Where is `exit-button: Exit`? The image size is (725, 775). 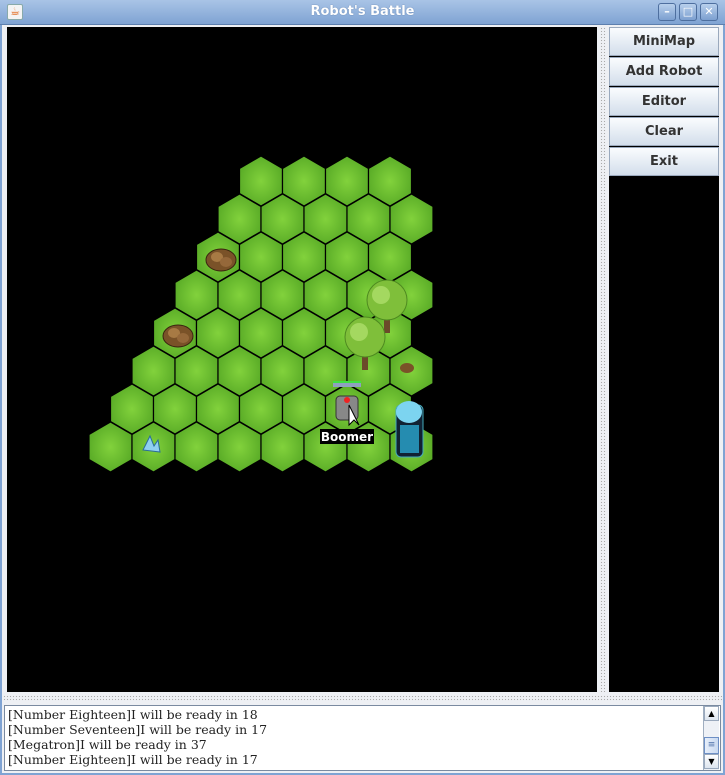
exit-button: Exit is located at coordinates (664, 161).